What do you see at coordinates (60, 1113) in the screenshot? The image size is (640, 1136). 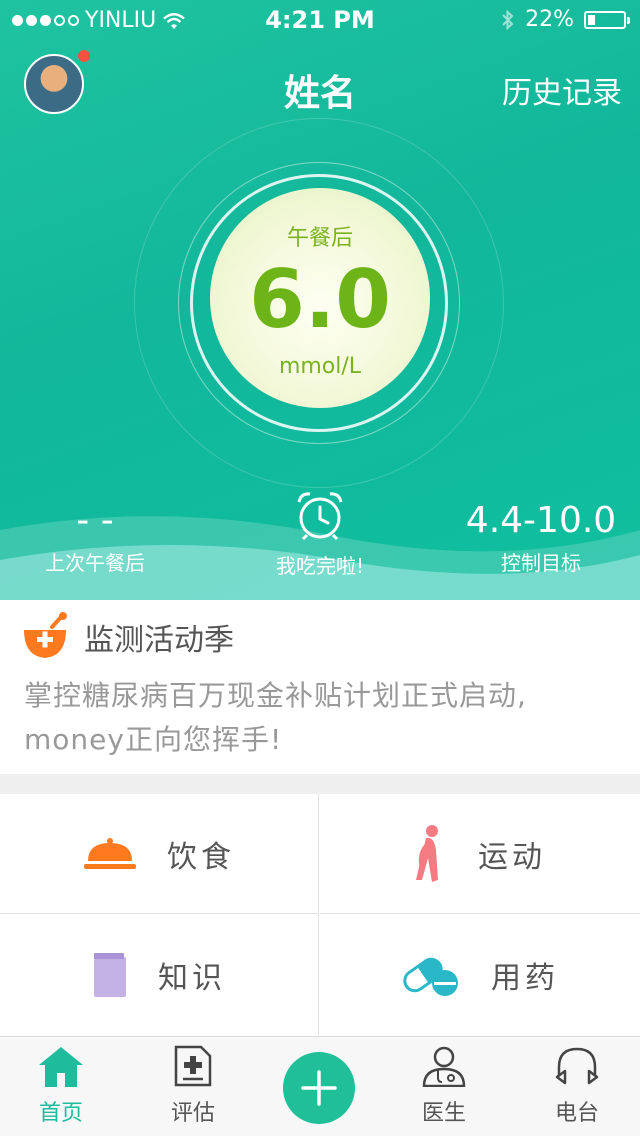 I see `tab-home-label: 首页` at bounding box center [60, 1113].